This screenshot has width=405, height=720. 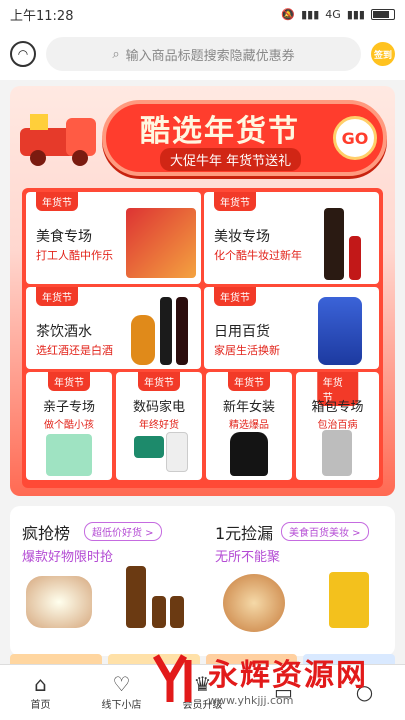 I want to click on truck-illustration-icon, so click(x=58, y=140).